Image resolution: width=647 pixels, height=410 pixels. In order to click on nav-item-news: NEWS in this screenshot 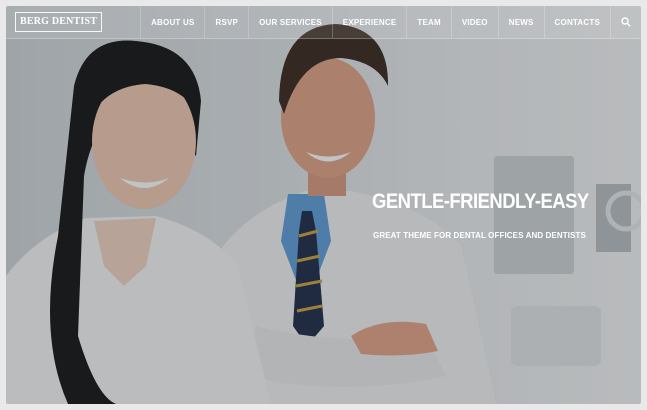, I will do `click(520, 22)`.